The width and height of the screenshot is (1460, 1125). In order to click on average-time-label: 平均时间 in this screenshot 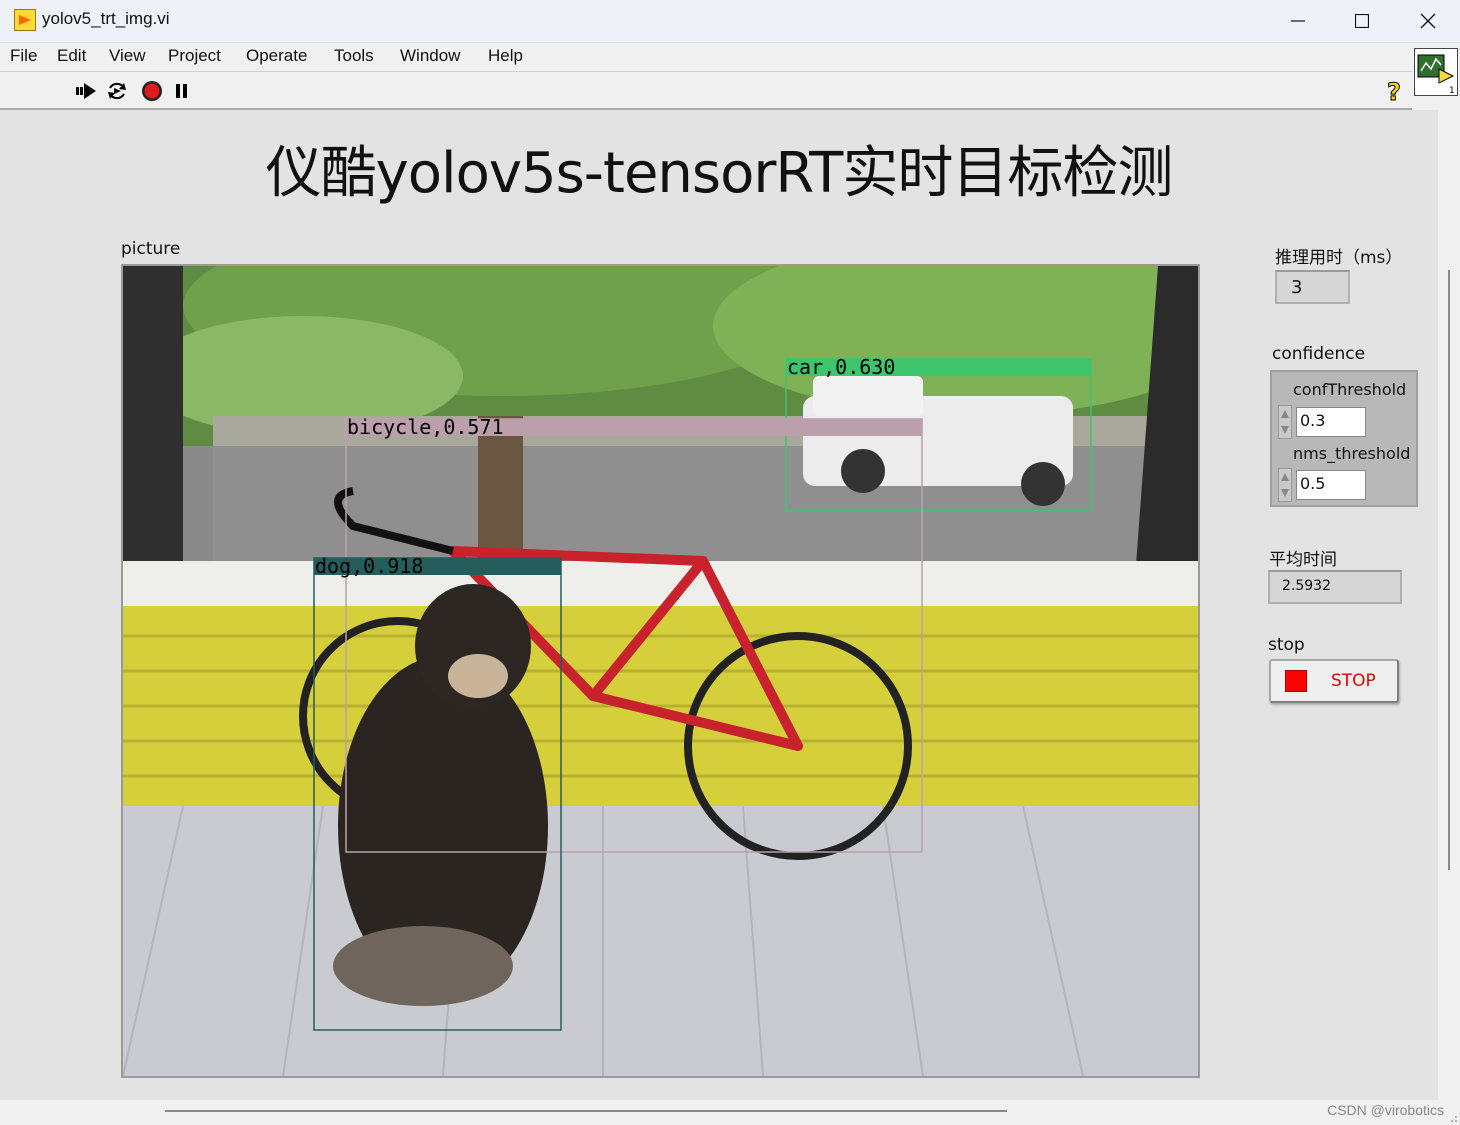, I will do `click(1303, 560)`.